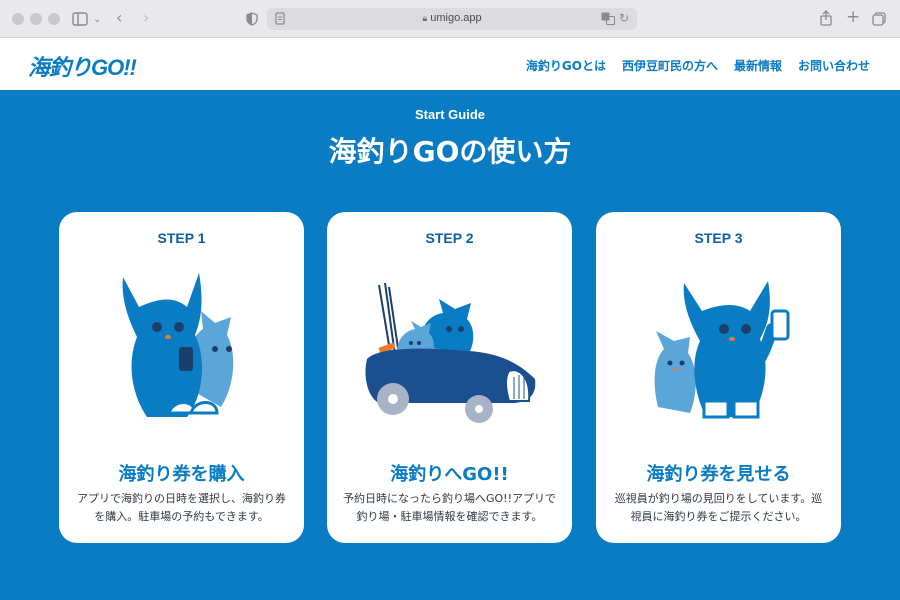 The height and width of the screenshot is (600, 900). I want to click on nav-link-contact: お問い合わせ, so click(834, 65).